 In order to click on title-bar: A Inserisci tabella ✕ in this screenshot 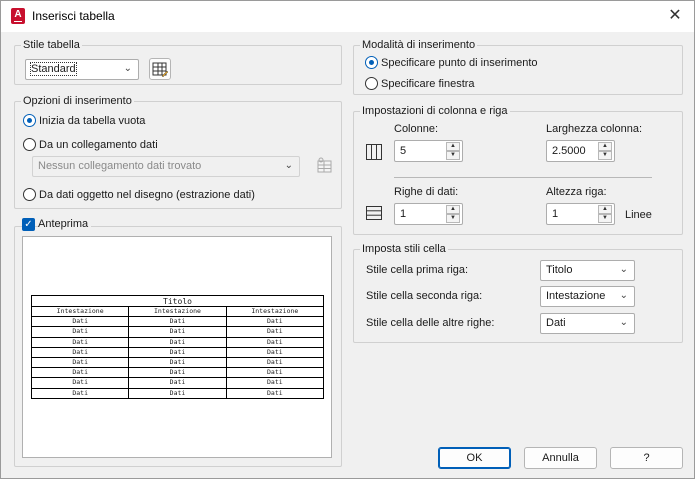, I will do `click(347, 16)`.